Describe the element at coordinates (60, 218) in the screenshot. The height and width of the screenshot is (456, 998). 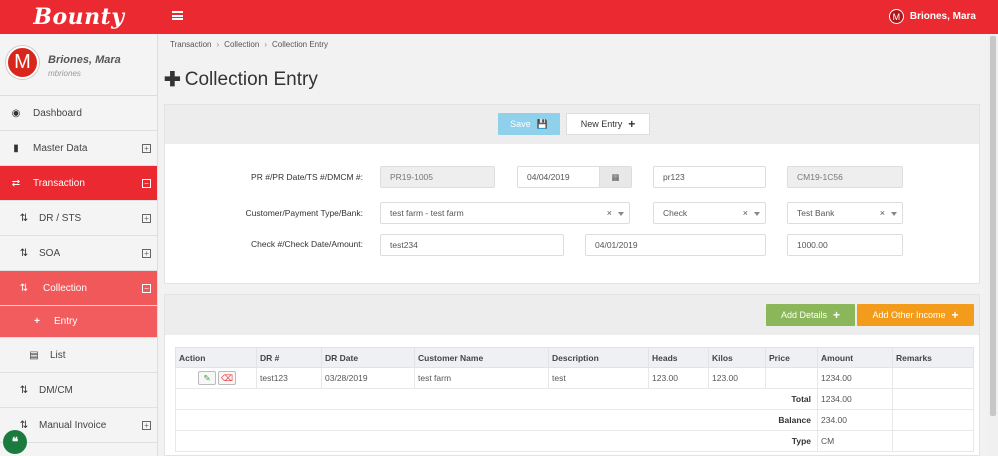
I see `sidebar-item-label: DR / STS` at that location.